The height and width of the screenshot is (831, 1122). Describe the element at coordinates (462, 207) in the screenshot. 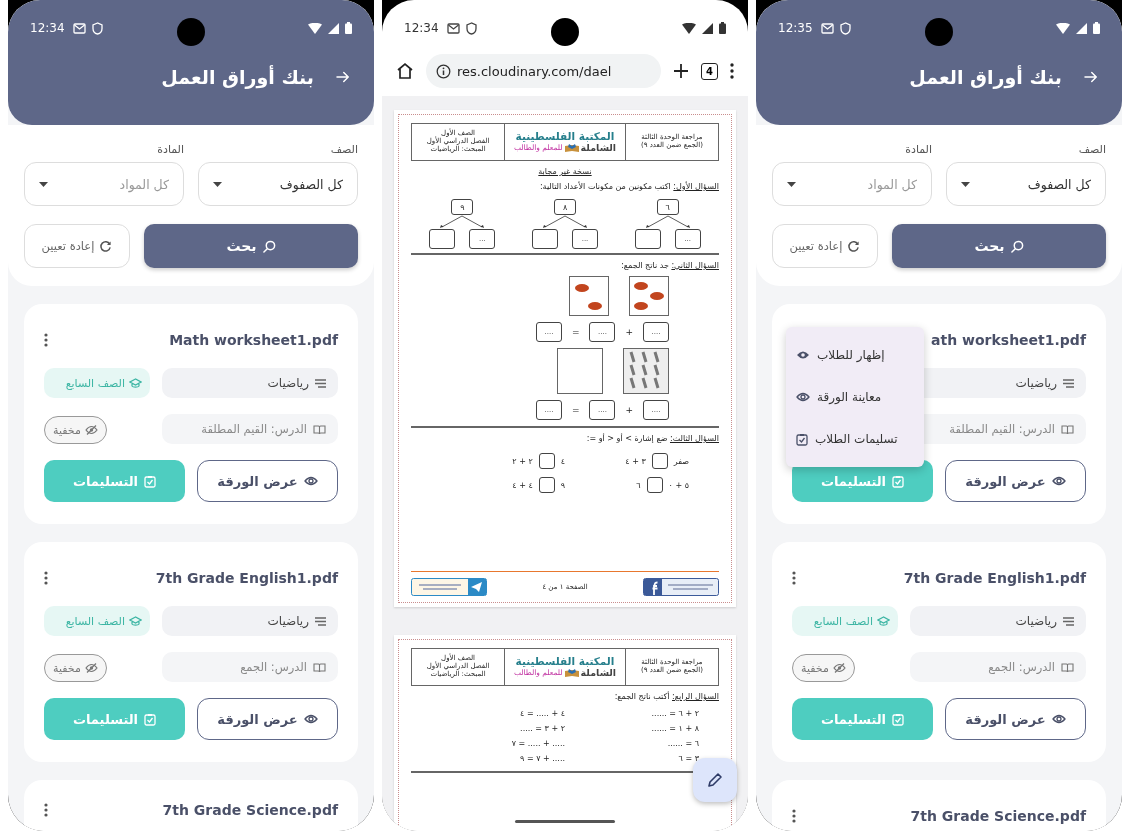

I see `number-box: ٩` at that location.